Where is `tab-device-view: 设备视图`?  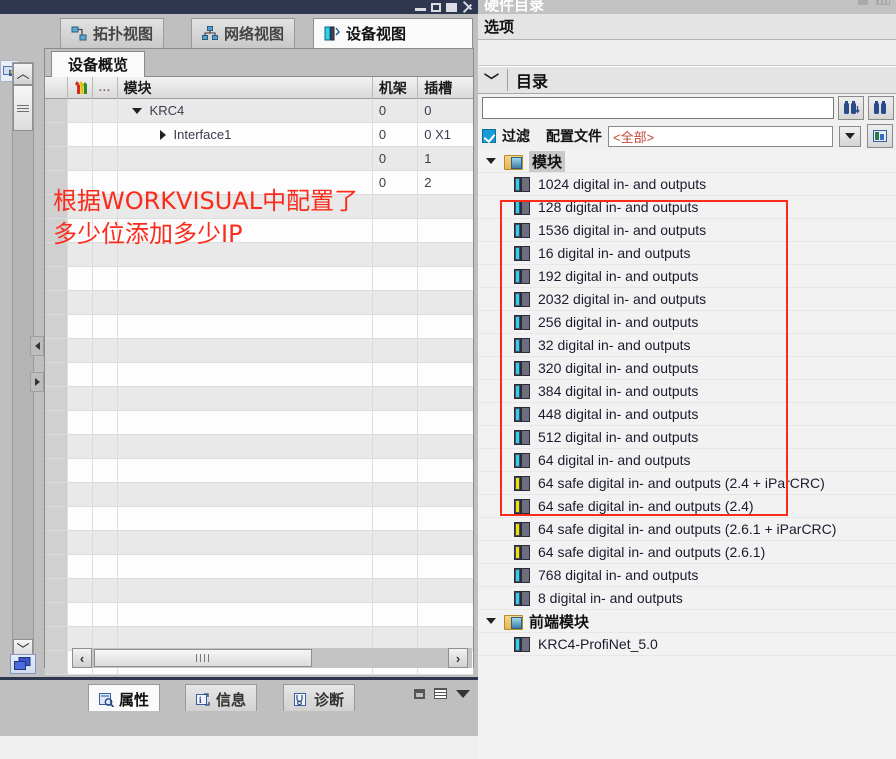 tab-device-view: 设备视图 is located at coordinates (393, 33).